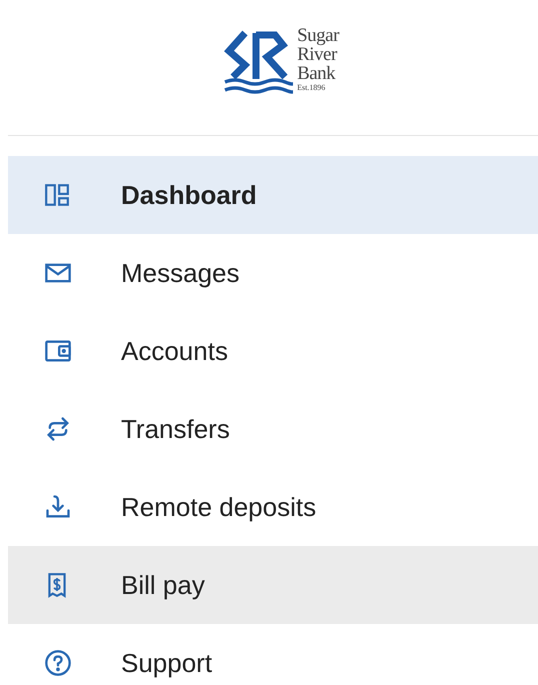 Image resolution: width=538 pixels, height=685 pixels. What do you see at coordinates (58, 663) in the screenshot?
I see `help-icon` at bounding box center [58, 663].